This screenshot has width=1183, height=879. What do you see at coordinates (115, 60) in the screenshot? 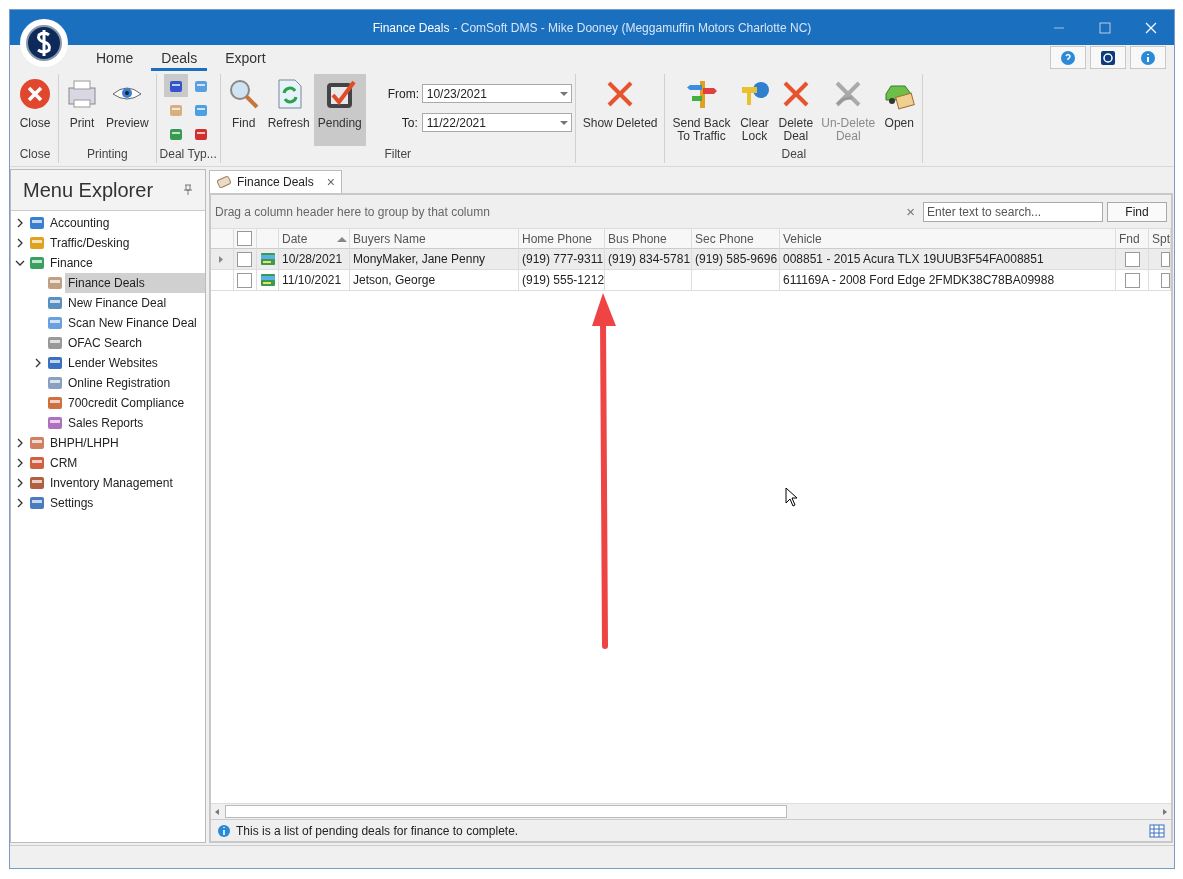
I see `ribbon-tab: Home` at bounding box center [115, 60].